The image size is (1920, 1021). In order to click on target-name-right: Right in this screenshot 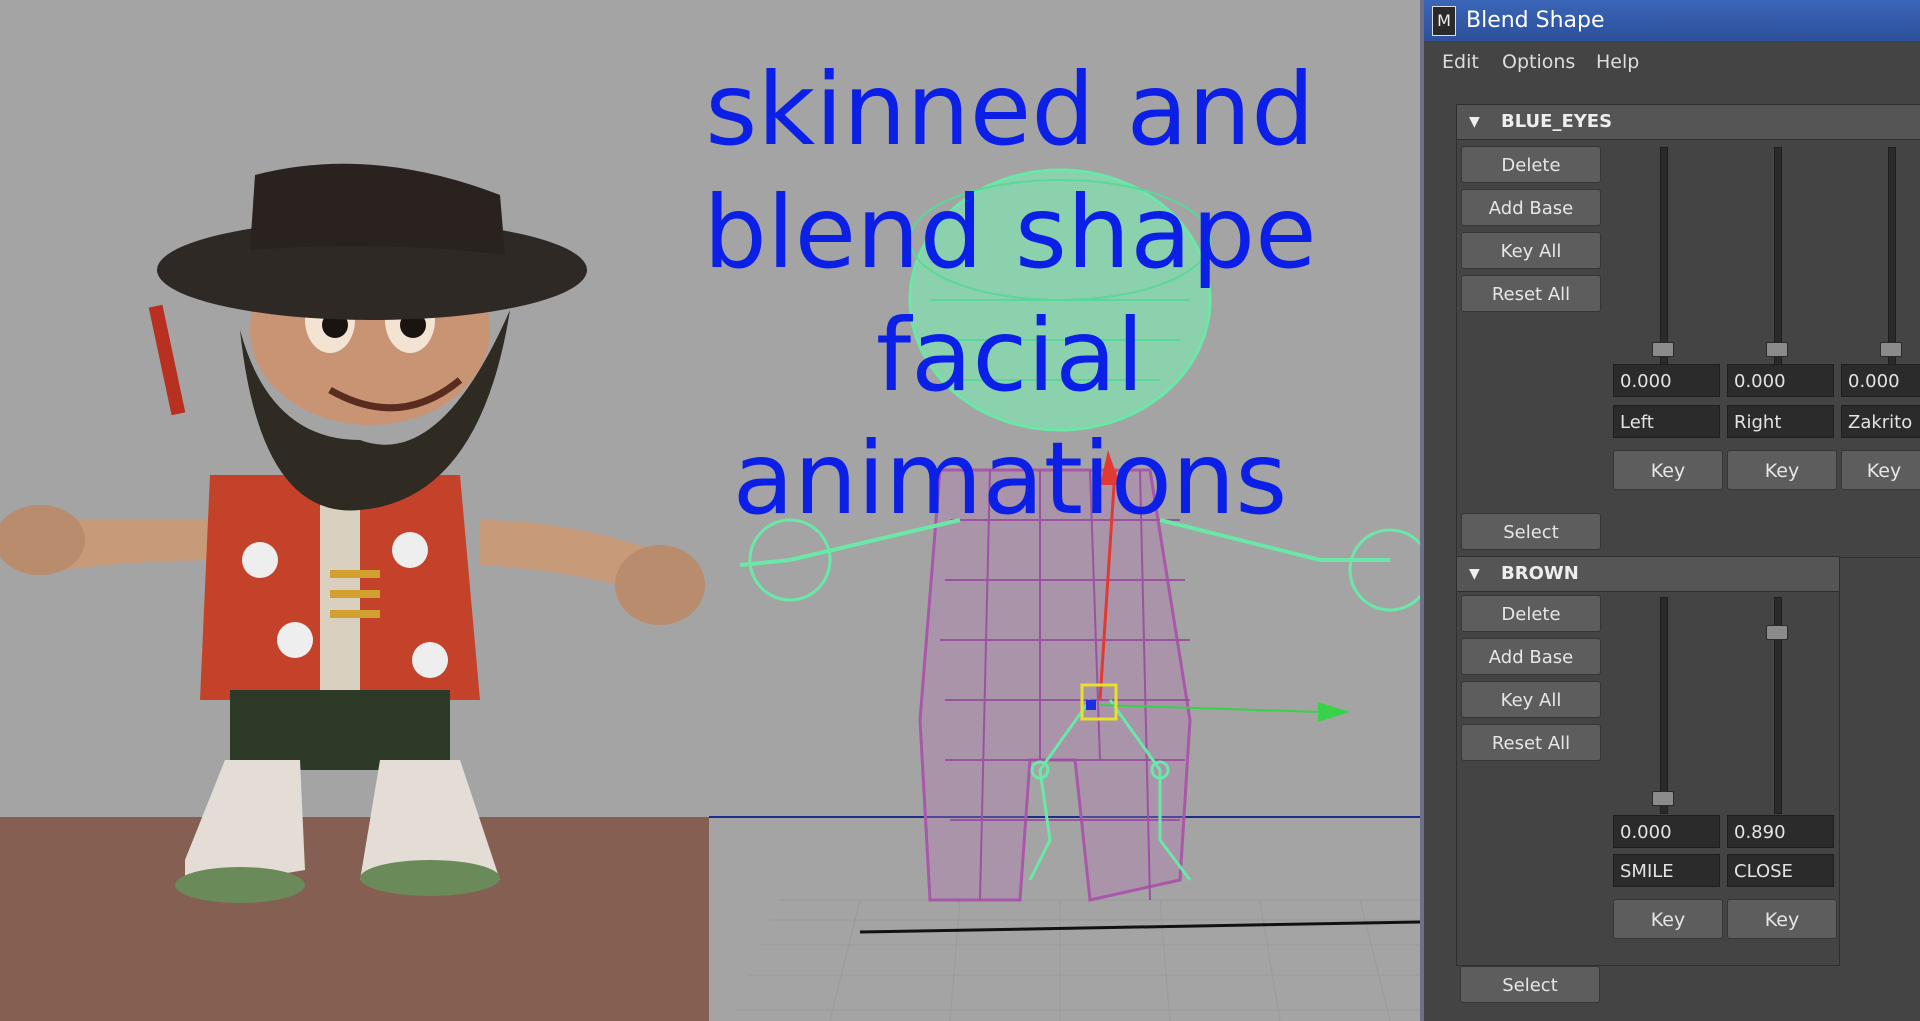, I will do `click(1780, 421)`.